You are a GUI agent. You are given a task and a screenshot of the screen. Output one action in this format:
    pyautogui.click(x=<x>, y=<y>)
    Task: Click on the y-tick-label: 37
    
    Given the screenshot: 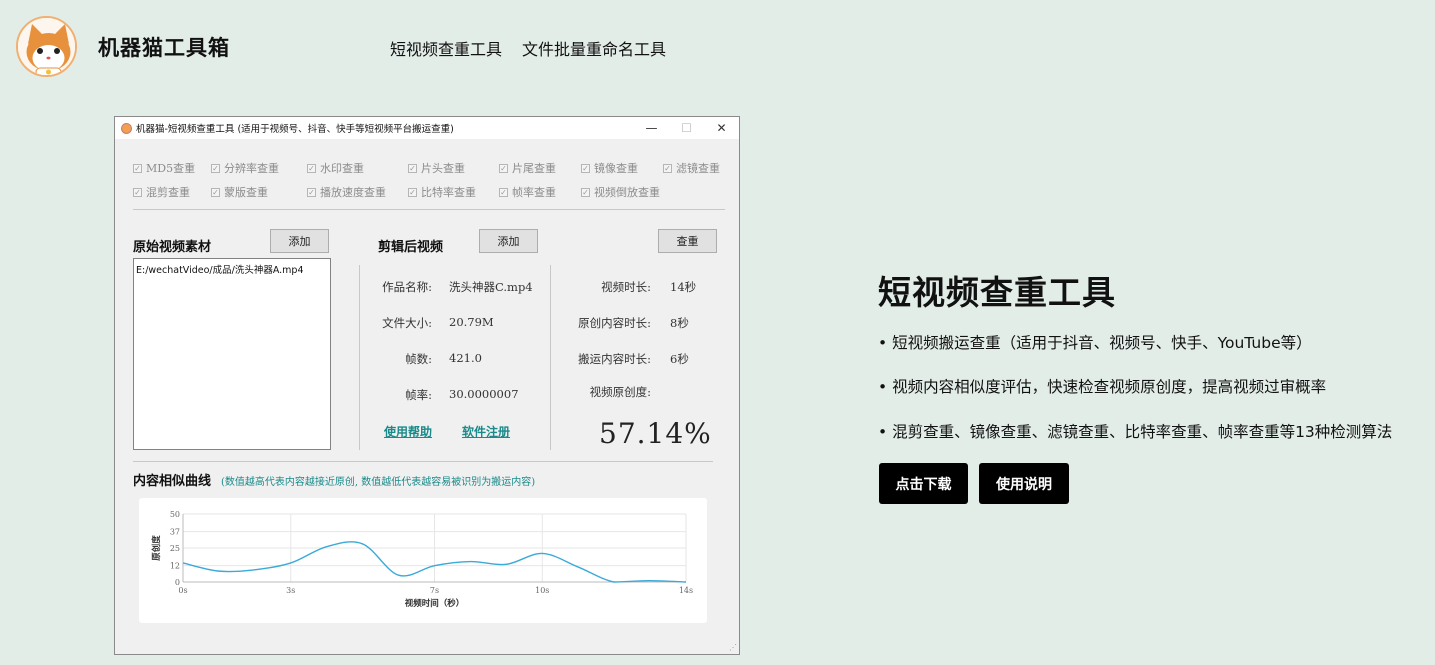 What is the action you would take?
    pyautogui.click(x=175, y=532)
    